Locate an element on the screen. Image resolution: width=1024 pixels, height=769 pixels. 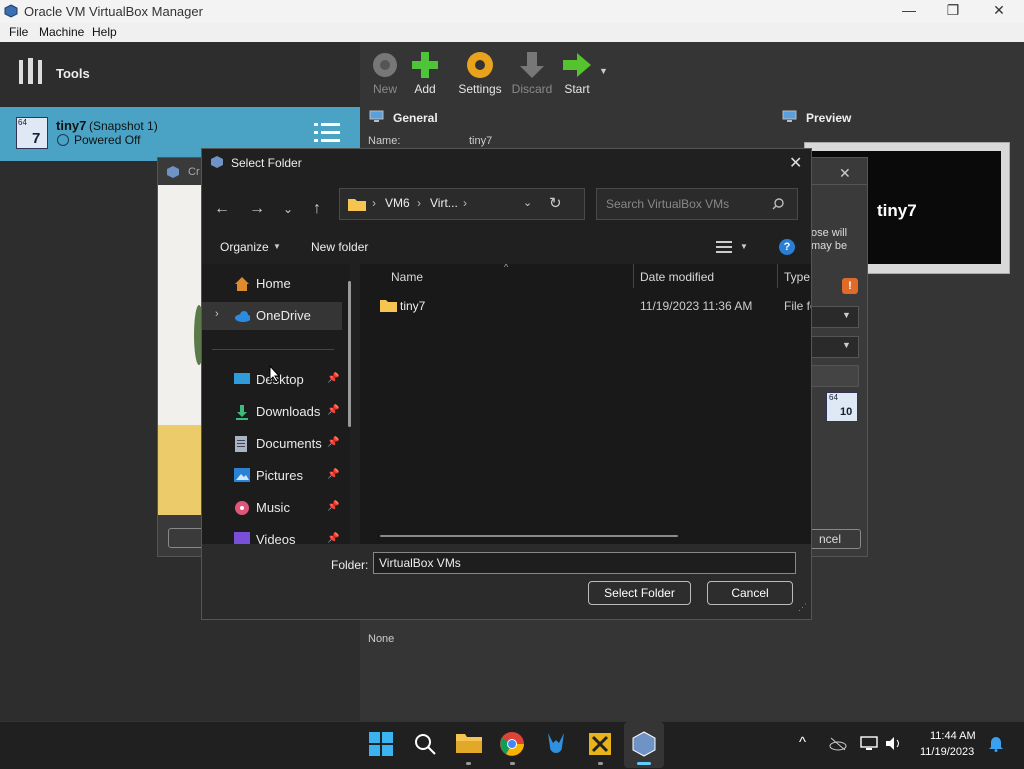
nav-divider is located at coordinates (273, 349).